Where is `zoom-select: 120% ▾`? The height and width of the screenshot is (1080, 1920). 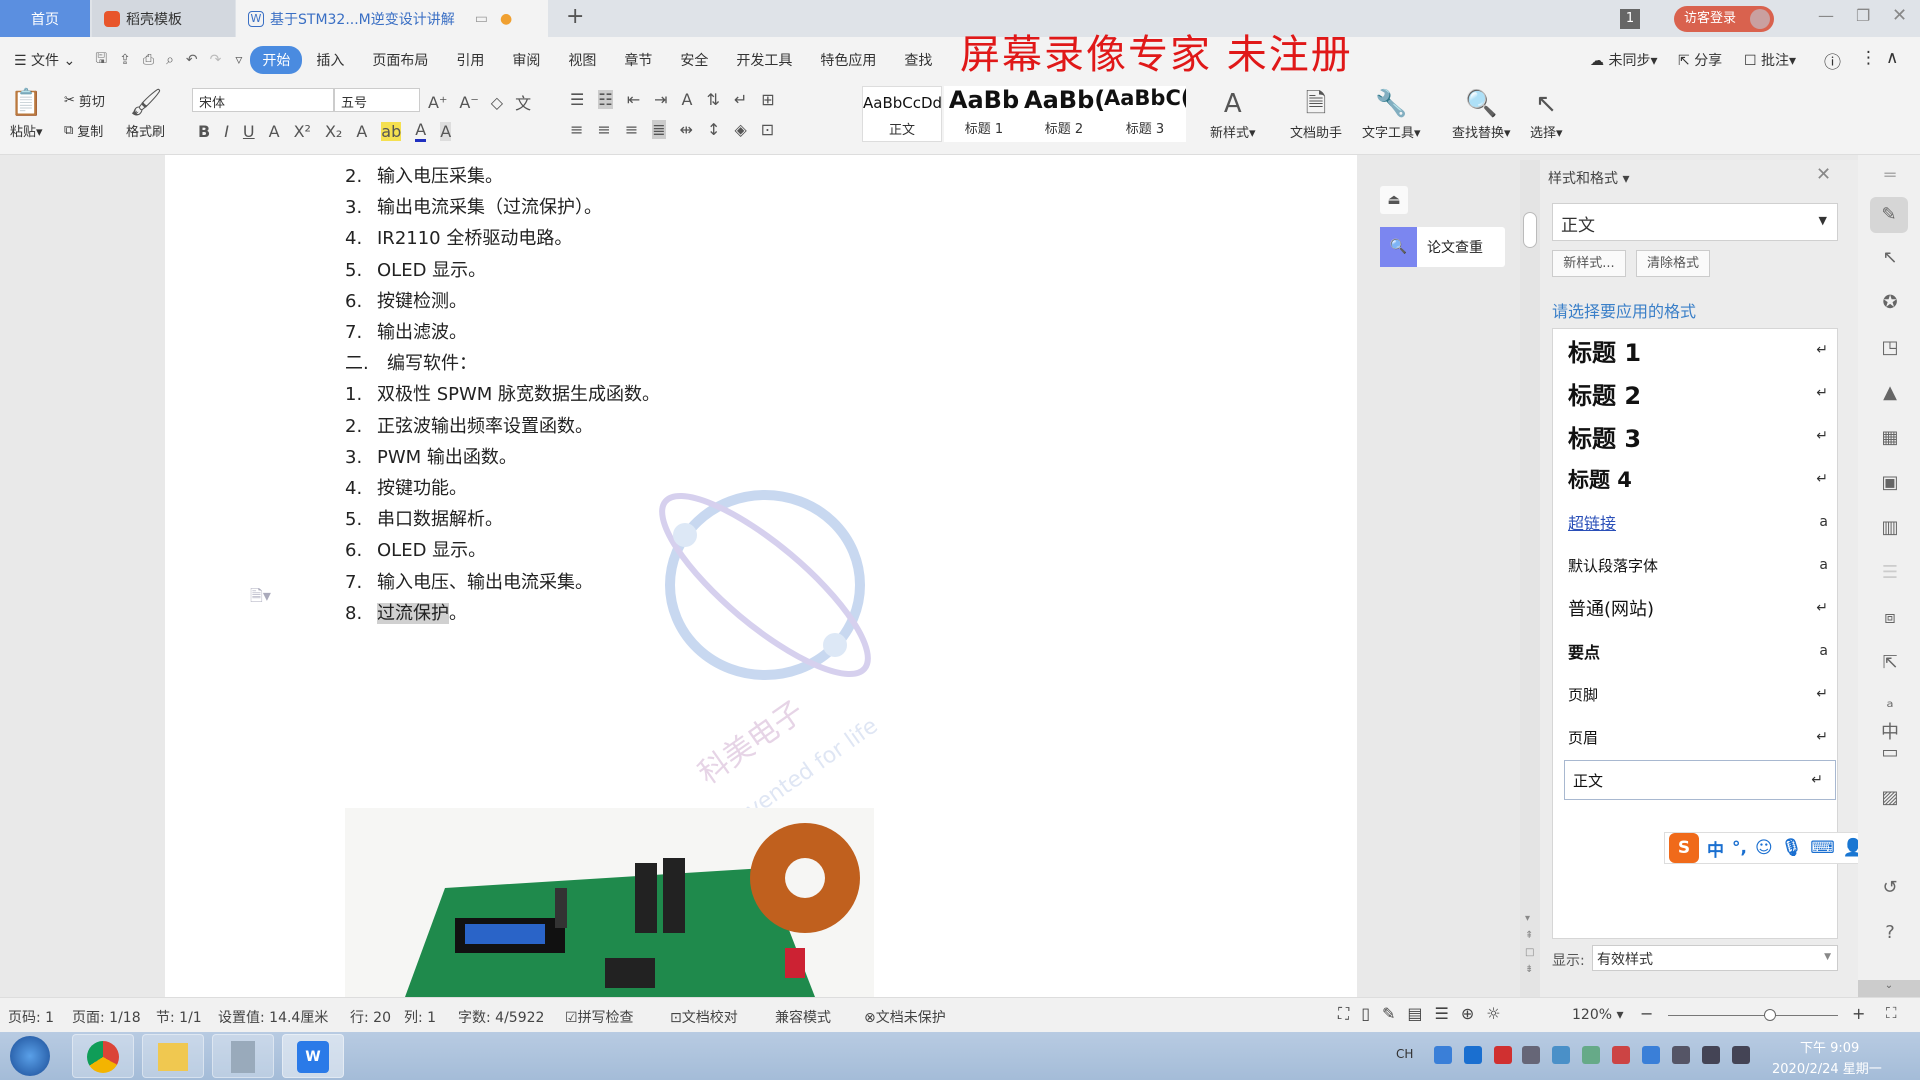 zoom-select: 120% ▾ is located at coordinates (1598, 1015).